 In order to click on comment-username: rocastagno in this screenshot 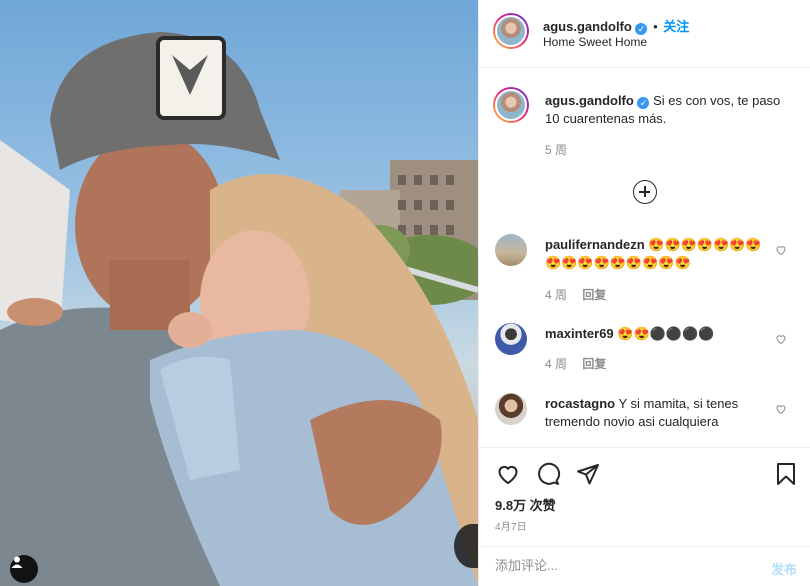, I will do `click(580, 403)`.